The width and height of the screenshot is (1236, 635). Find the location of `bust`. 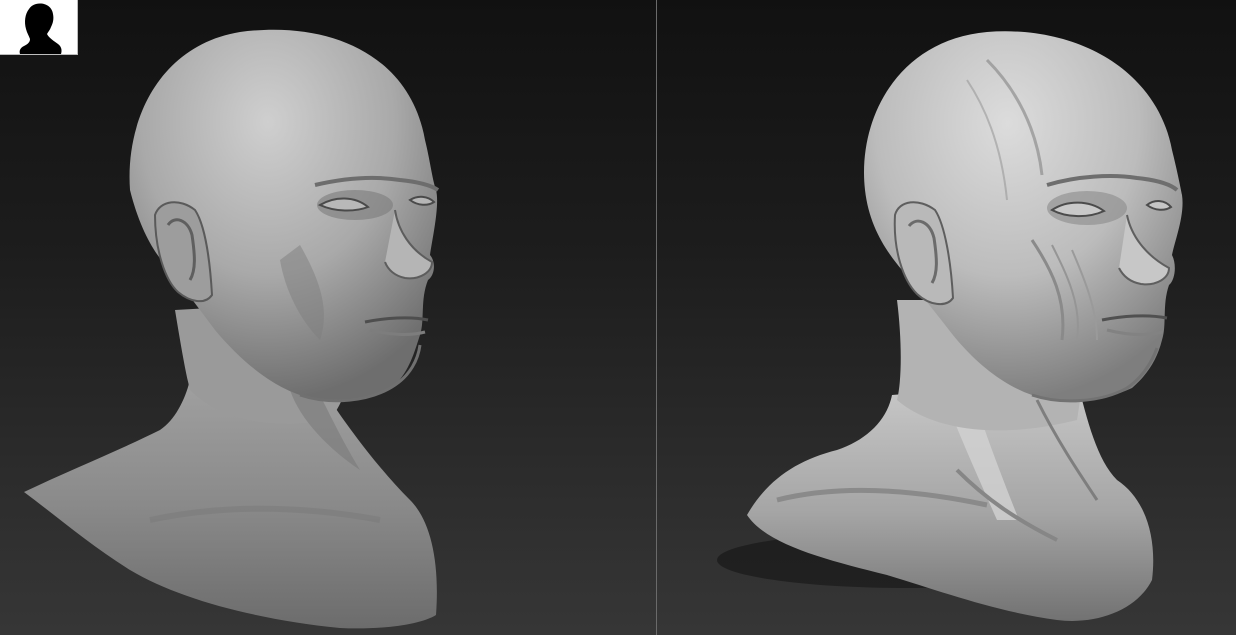

bust is located at coordinates (230, 504).